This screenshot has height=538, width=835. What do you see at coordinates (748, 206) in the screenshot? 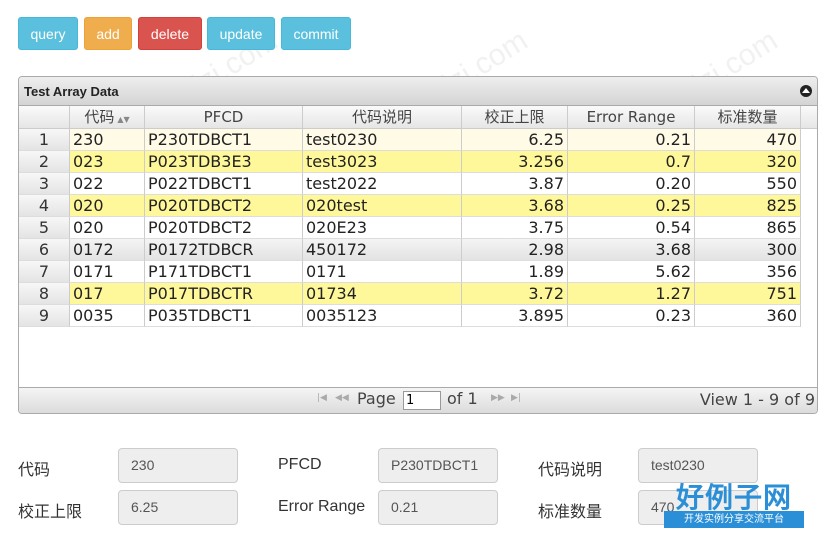
I see `cell-qty: 825` at bounding box center [748, 206].